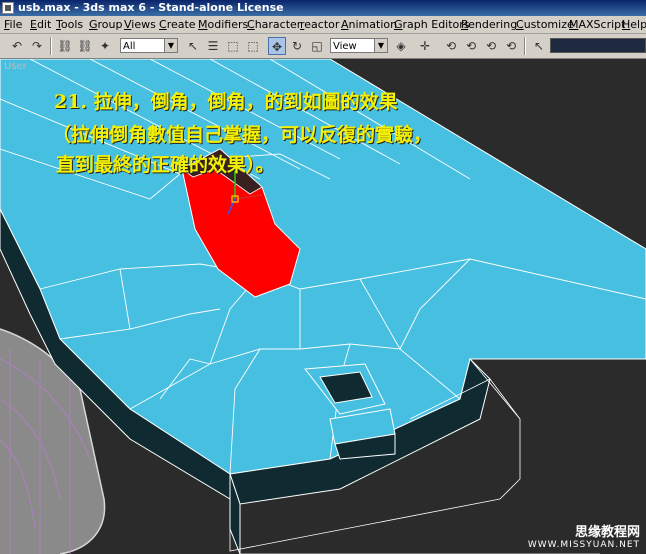 The height and width of the screenshot is (554, 646). What do you see at coordinates (359, 45) in the screenshot?
I see `reference-coordinate-dropdown: View ▼` at bounding box center [359, 45].